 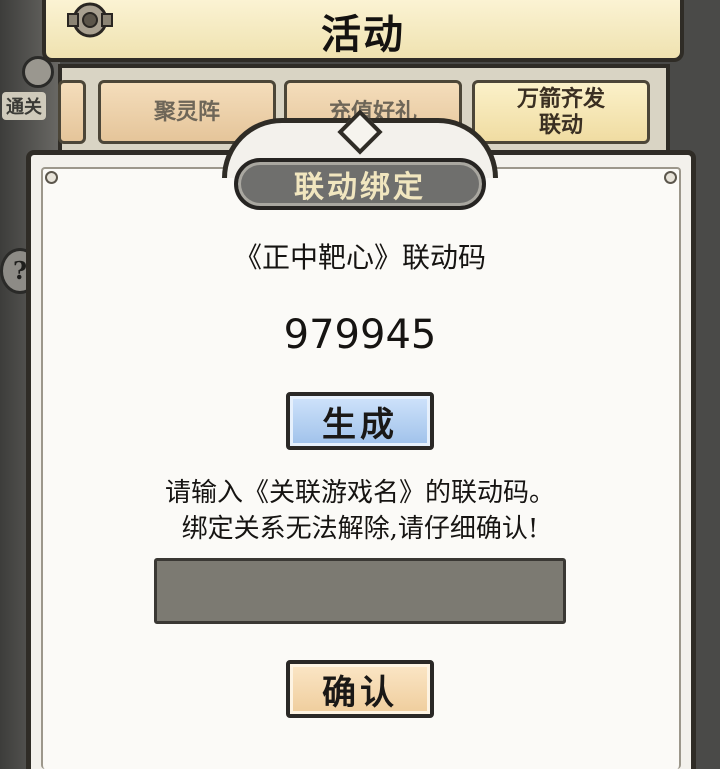 What do you see at coordinates (359, 493) in the screenshot?
I see `prompt-line-1: 请输入《关联游戏名》的联动码。` at bounding box center [359, 493].